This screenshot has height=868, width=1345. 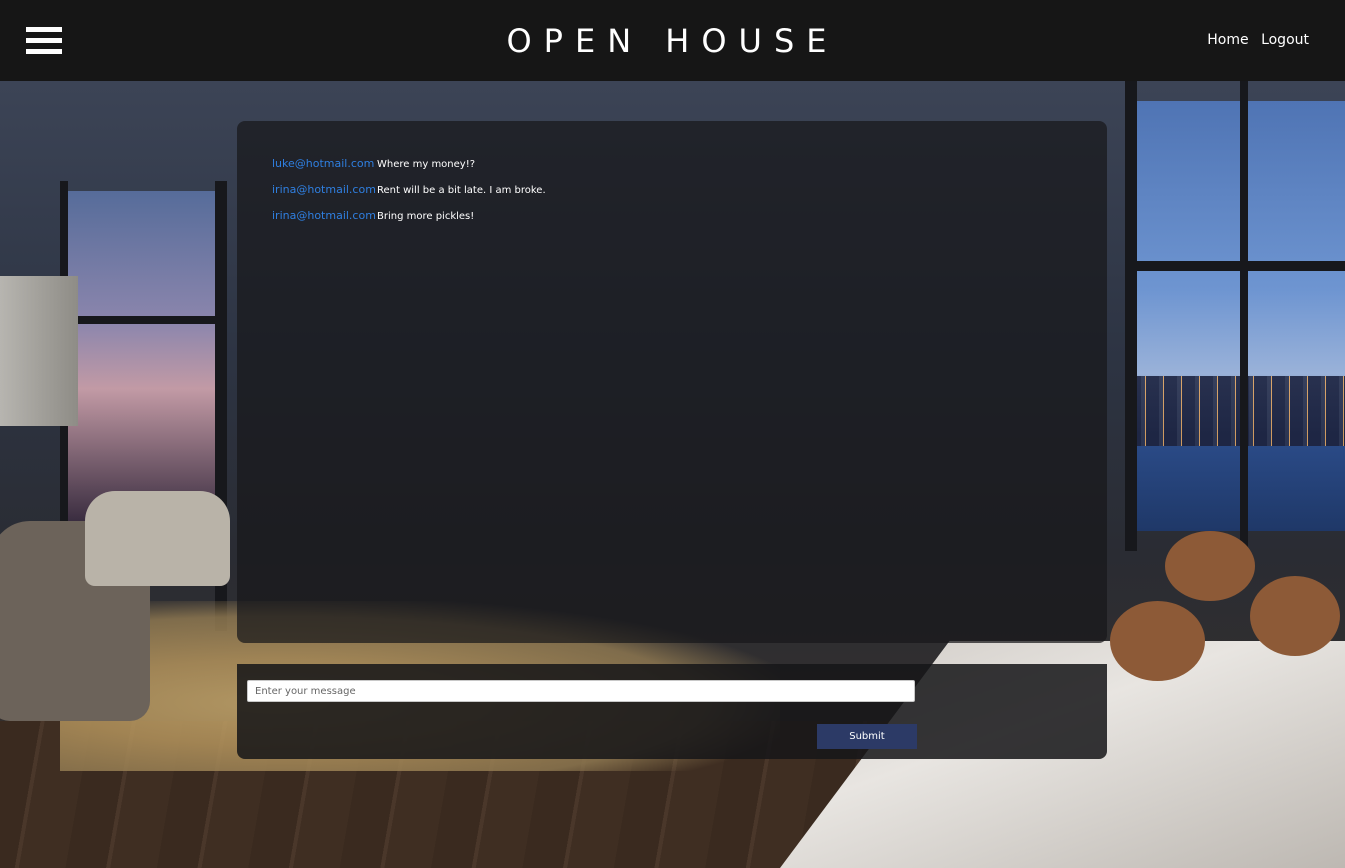 What do you see at coordinates (426, 164) in the screenshot?
I see `message-text: Where my money!?` at bounding box center [426, 164].